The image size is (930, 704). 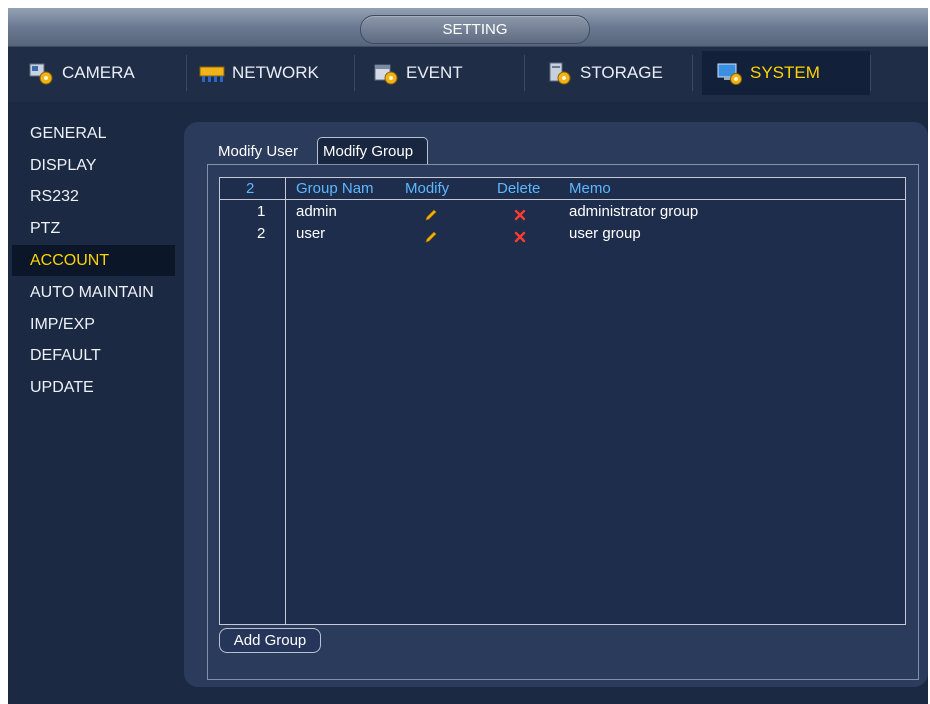 I want to click on sidebar-item-imp-exp: IMP/EXP, so click(x=93, y=324).